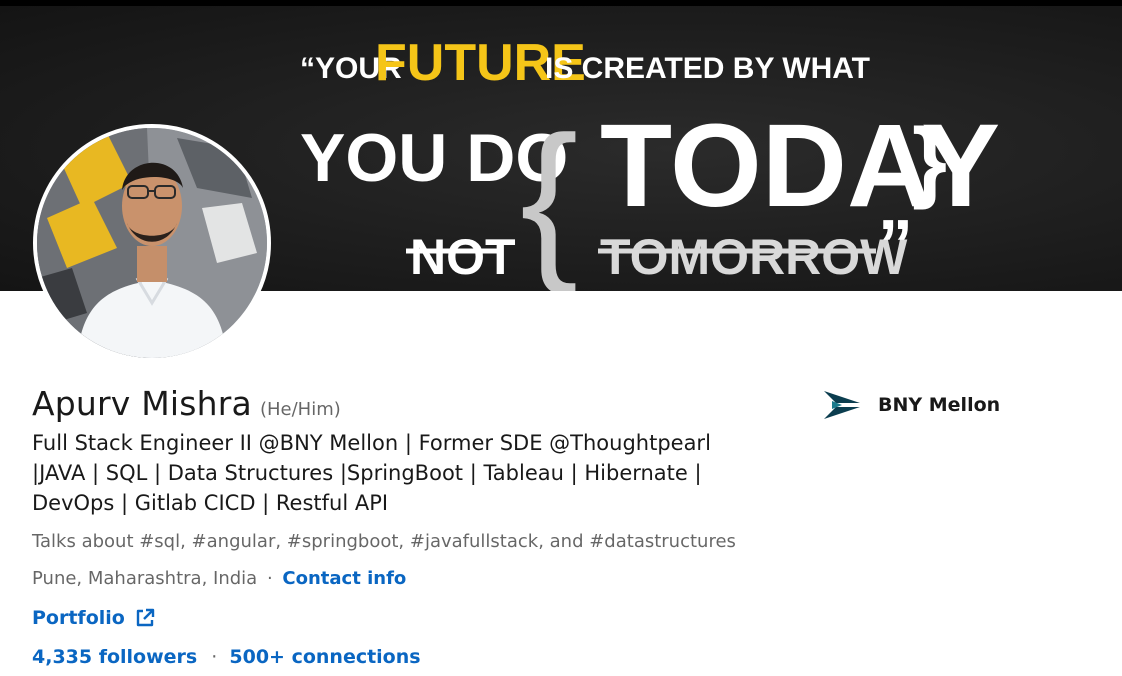 This screenshot has height=676, width=1122. Describe the element at coordinates (344, 578) in the screenshot. I see `contact-info-link: Contact info` at that location.